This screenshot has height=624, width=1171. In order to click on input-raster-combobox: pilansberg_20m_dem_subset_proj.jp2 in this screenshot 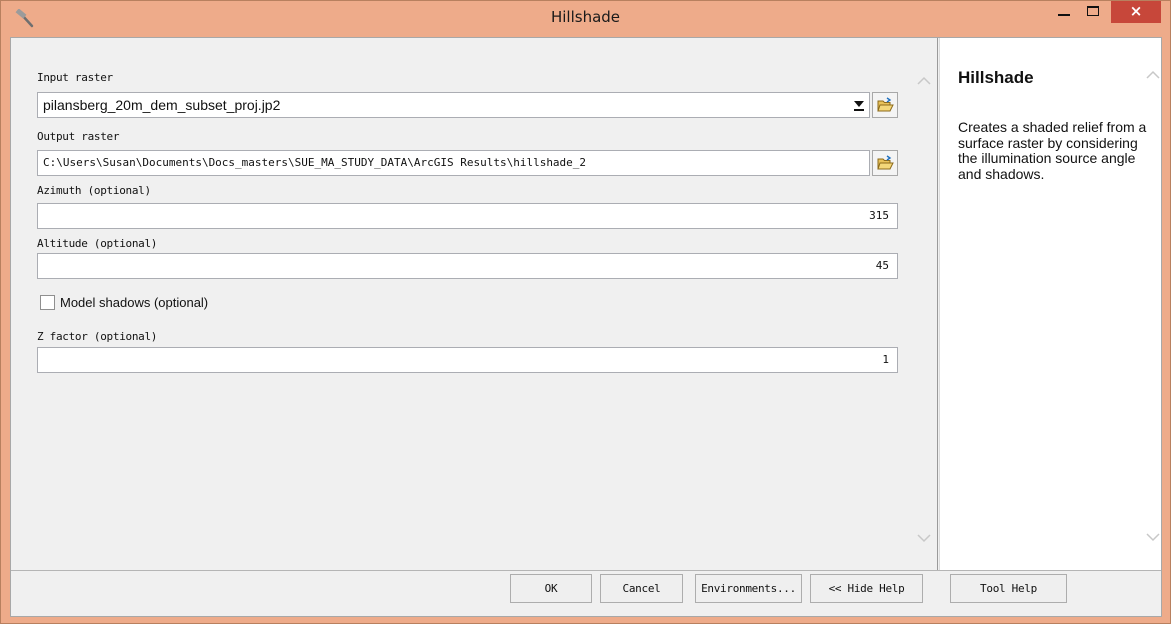, I will do `click(453, 105)`.